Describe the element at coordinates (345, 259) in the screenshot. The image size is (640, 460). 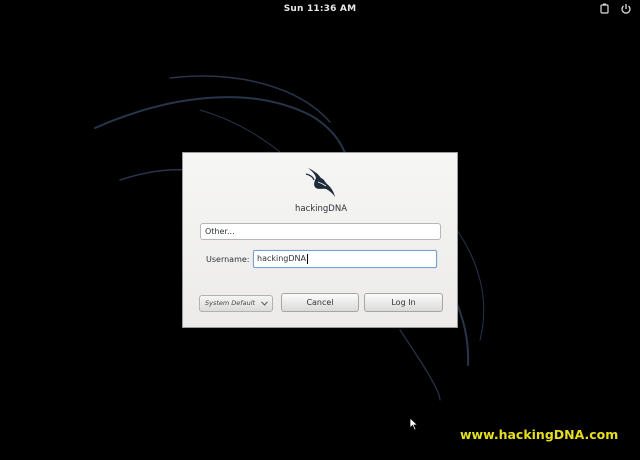
I see `username-input: hackingDNA` at that location.